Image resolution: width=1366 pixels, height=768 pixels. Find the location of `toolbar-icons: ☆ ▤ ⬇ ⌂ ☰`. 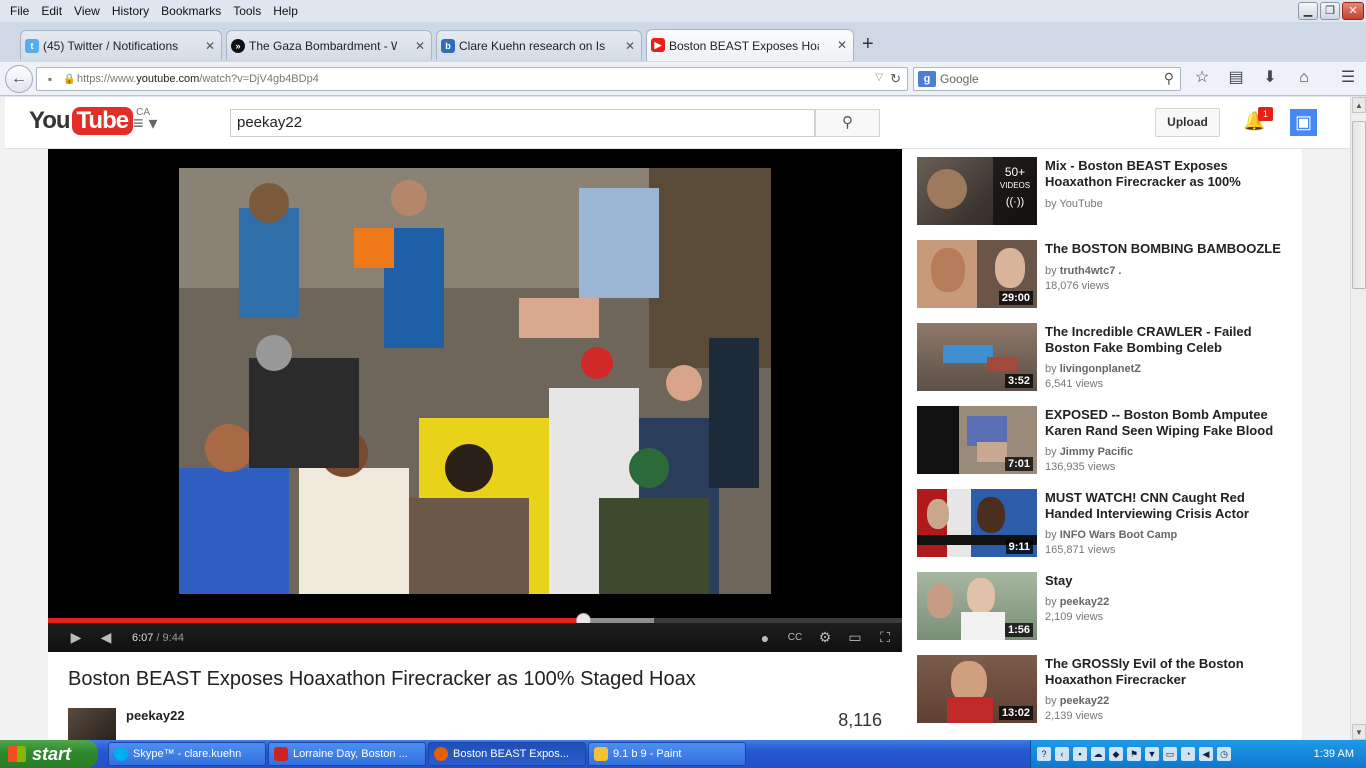

toolbar-icons: ☆ ▤ ⬇ ⌂ ☰ is located at coordinates (1275, 78).